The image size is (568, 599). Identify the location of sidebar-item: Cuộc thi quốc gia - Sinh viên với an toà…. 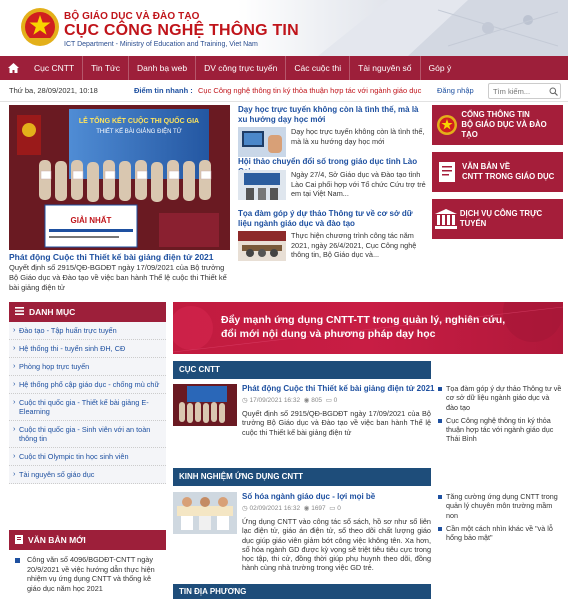
(87, 434).